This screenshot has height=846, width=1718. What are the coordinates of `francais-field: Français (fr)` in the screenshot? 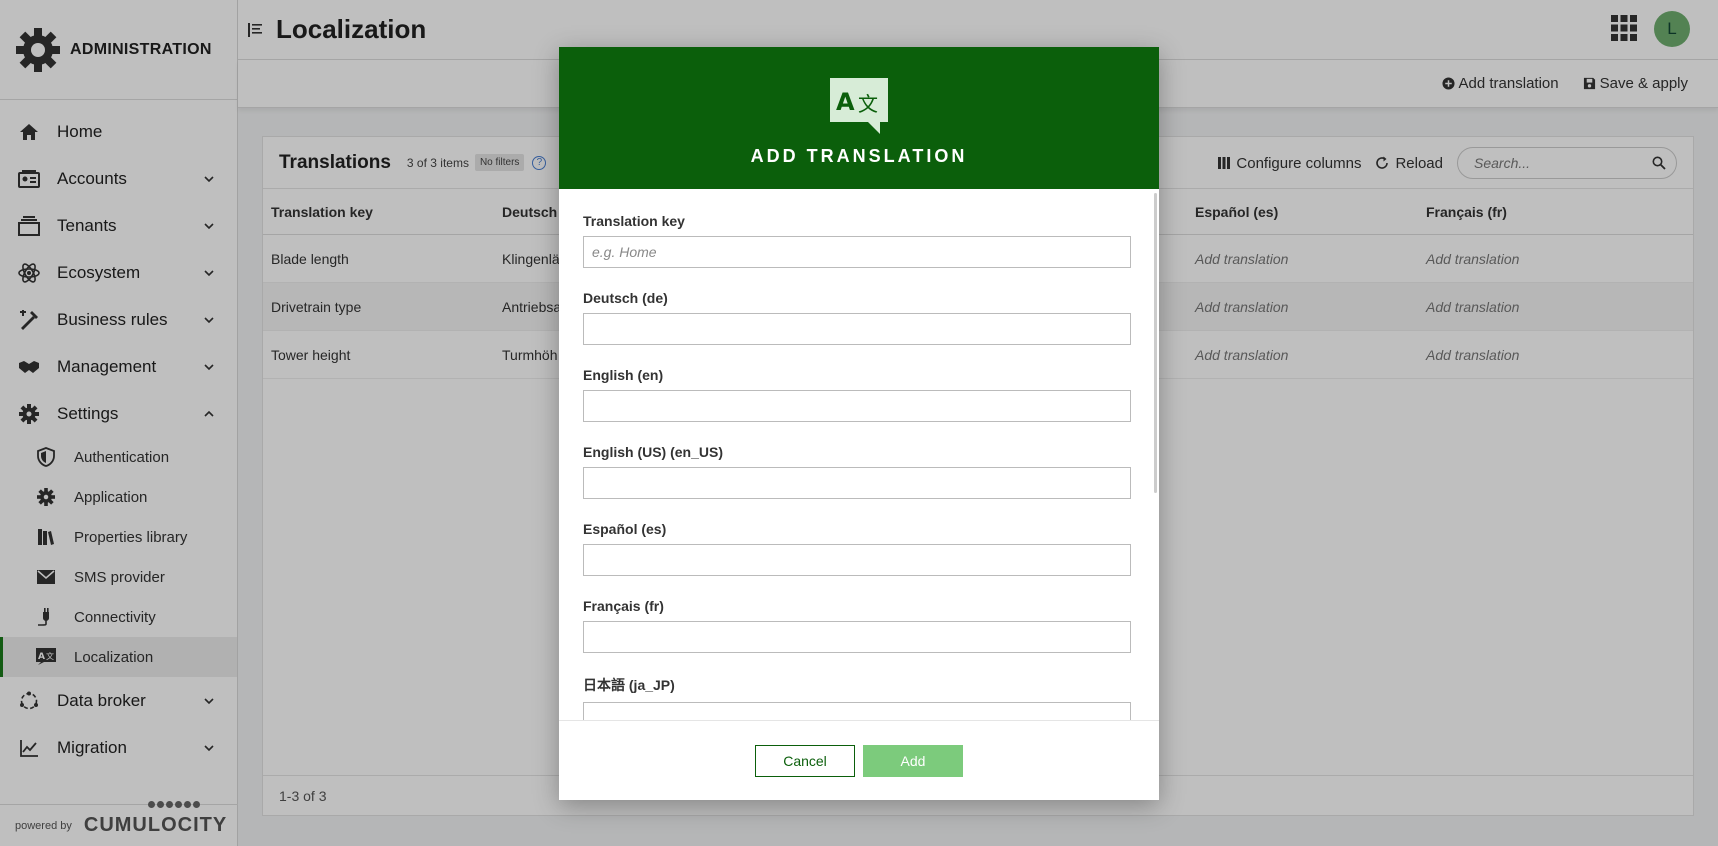 It's located at (857, 625).